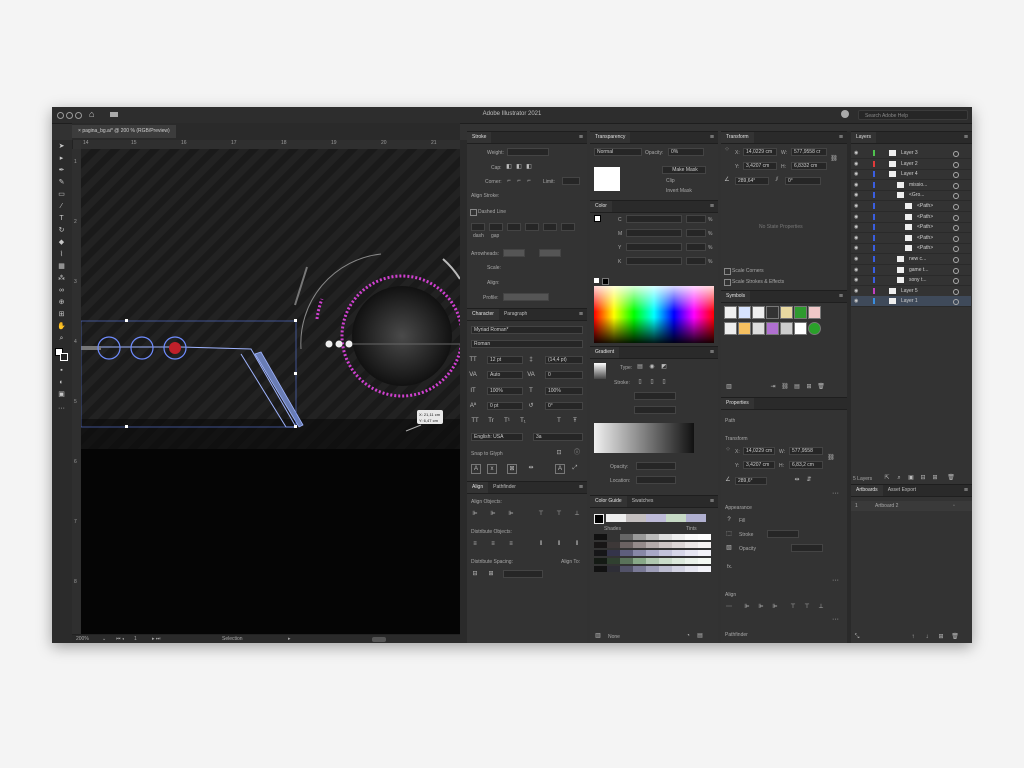 The height and width of the screenshot is (768, 1024). What do you see at coordinates (527, 344) in the screenshot?
I see `font-style-select: Roman` at bounding box center [527, 344].